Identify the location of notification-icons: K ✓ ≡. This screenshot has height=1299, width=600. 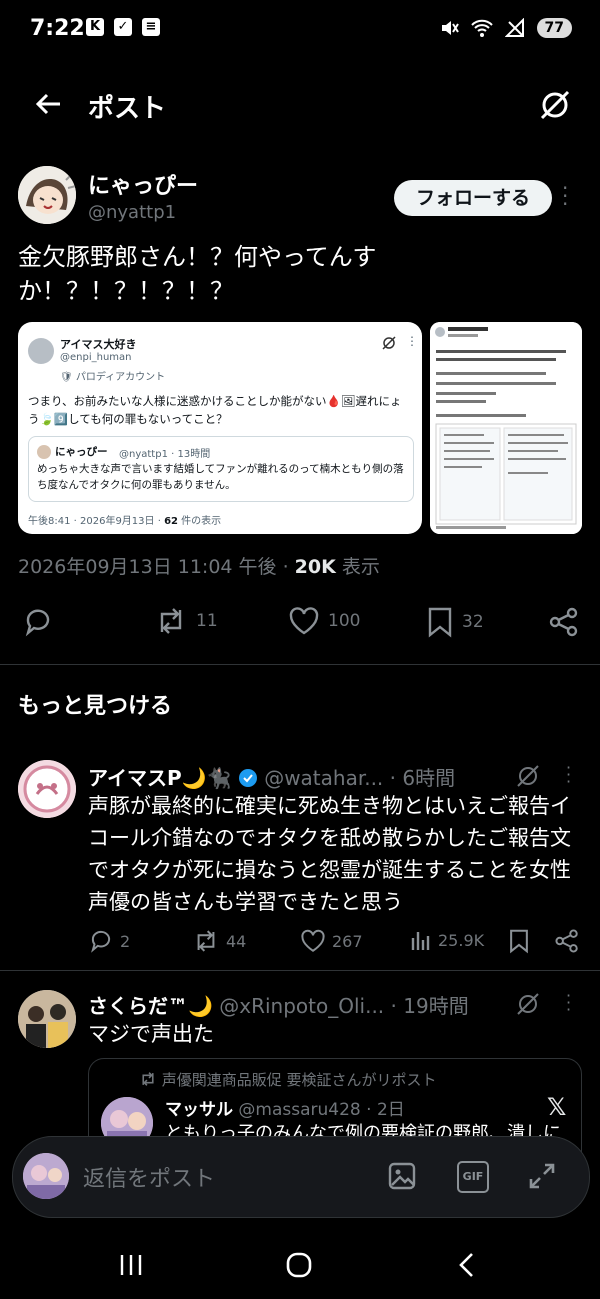
(123, 27).